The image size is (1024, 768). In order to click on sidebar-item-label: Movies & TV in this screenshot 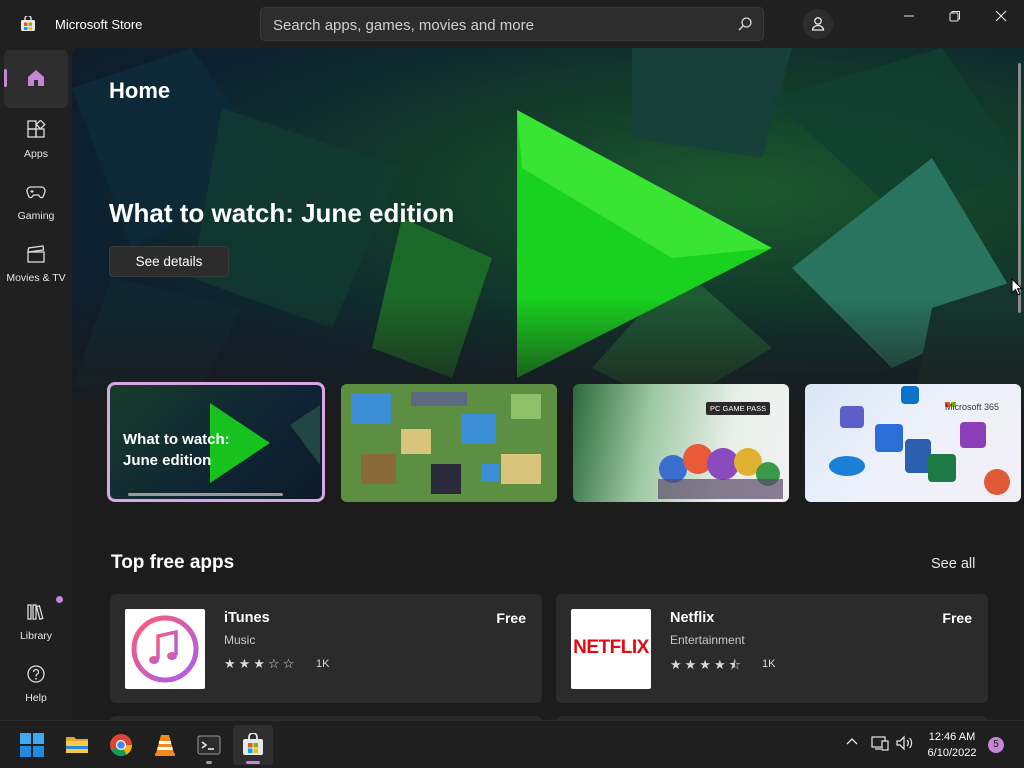, I will do `click(36, 278)`.